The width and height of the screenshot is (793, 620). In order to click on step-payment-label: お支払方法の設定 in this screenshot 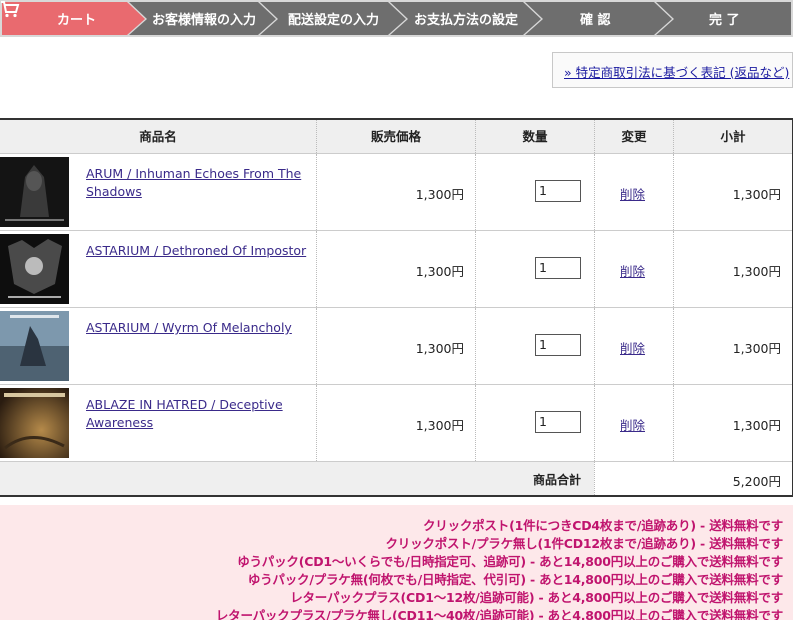, I will do `click(466, 20)`.